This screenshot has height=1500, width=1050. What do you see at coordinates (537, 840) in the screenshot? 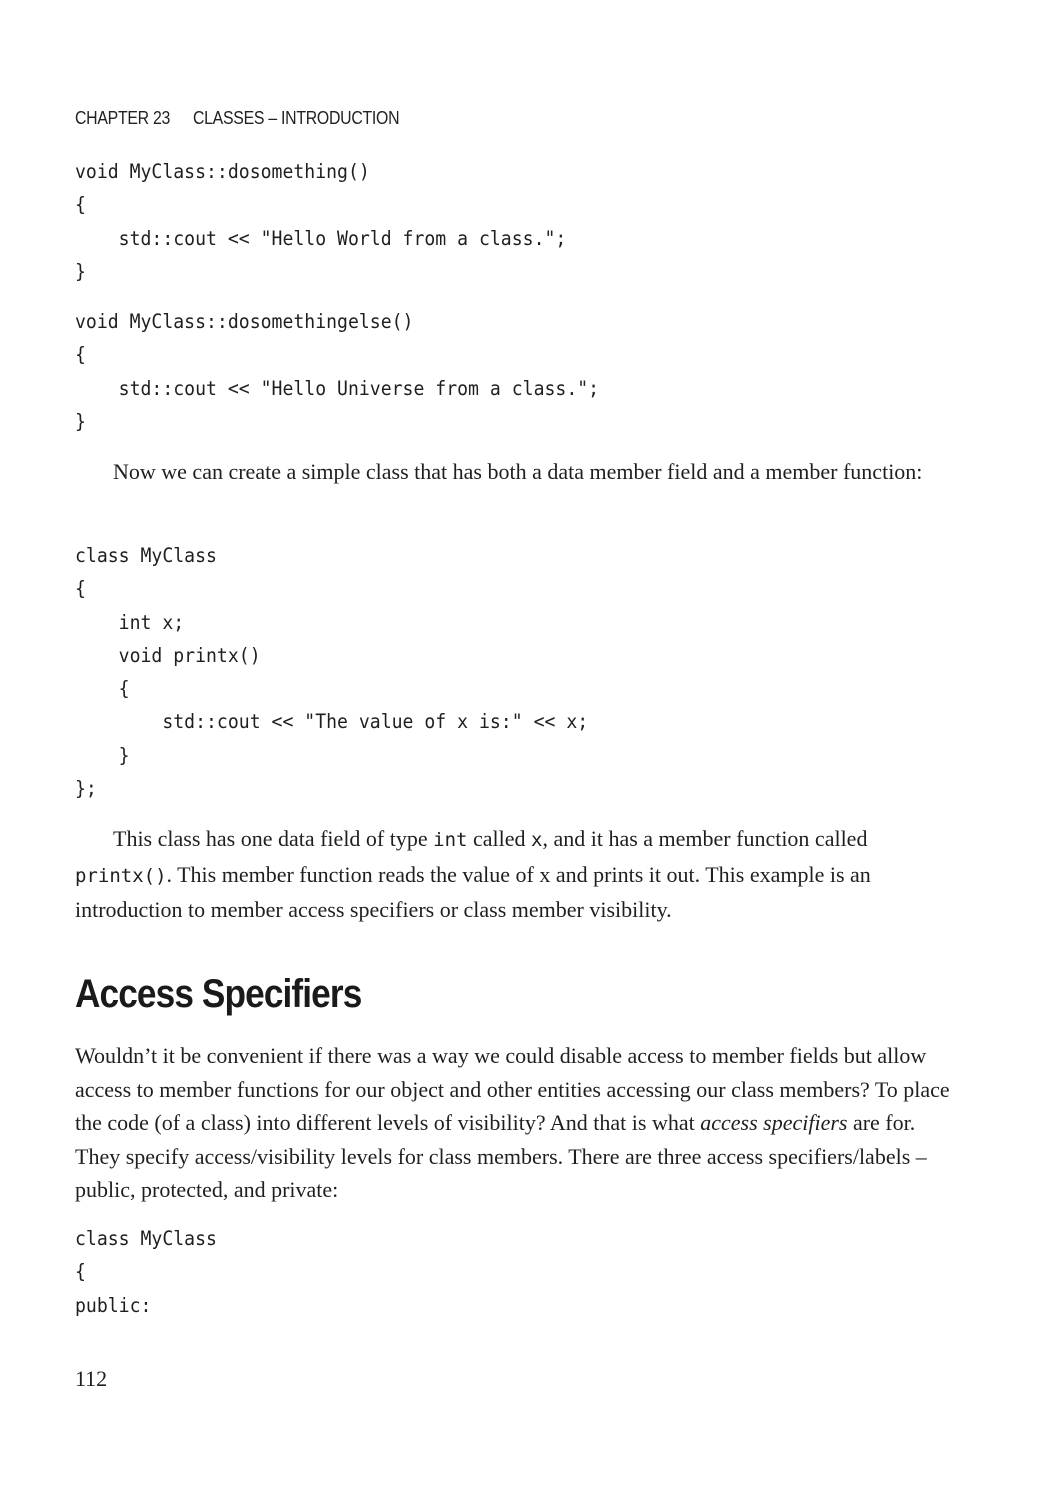
I see `inline-code-x: x` at bounding box center [537, 840].